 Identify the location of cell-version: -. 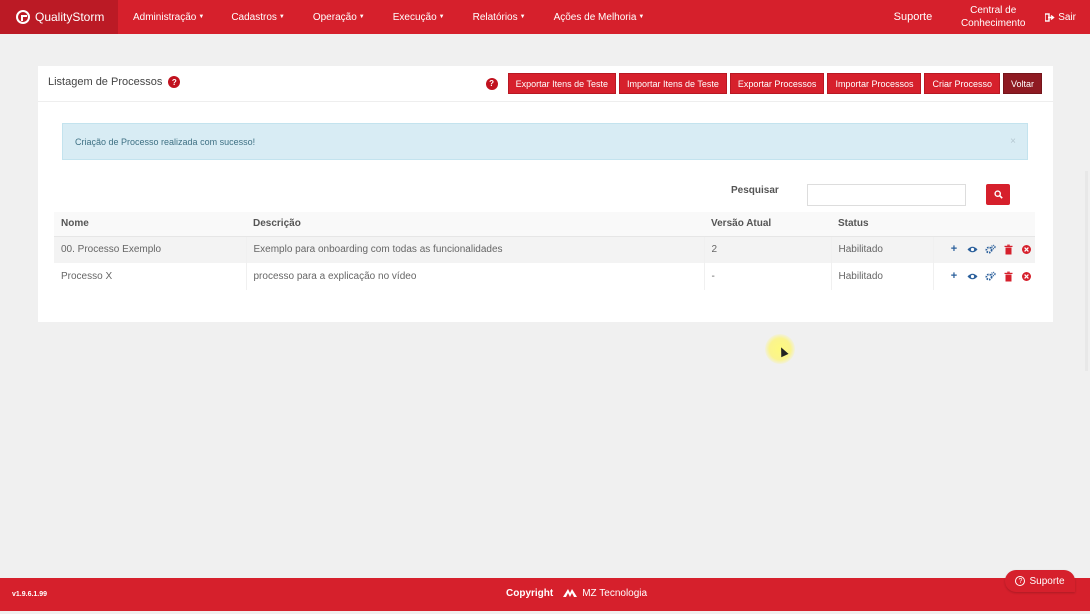
(768, 276).